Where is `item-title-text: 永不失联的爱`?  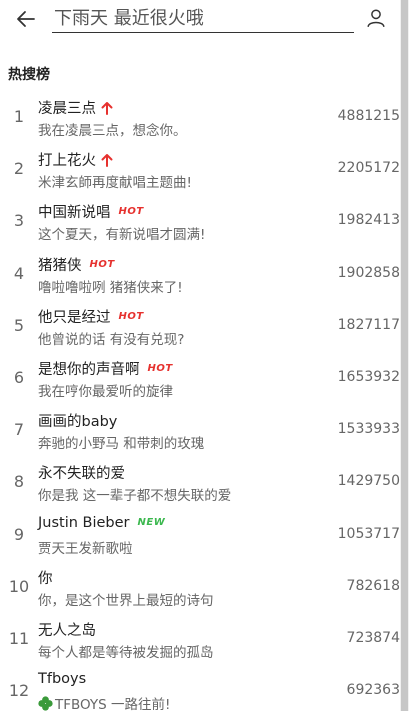
item-title-text: 永不失联的爱 is located at coordinates (81, 474).